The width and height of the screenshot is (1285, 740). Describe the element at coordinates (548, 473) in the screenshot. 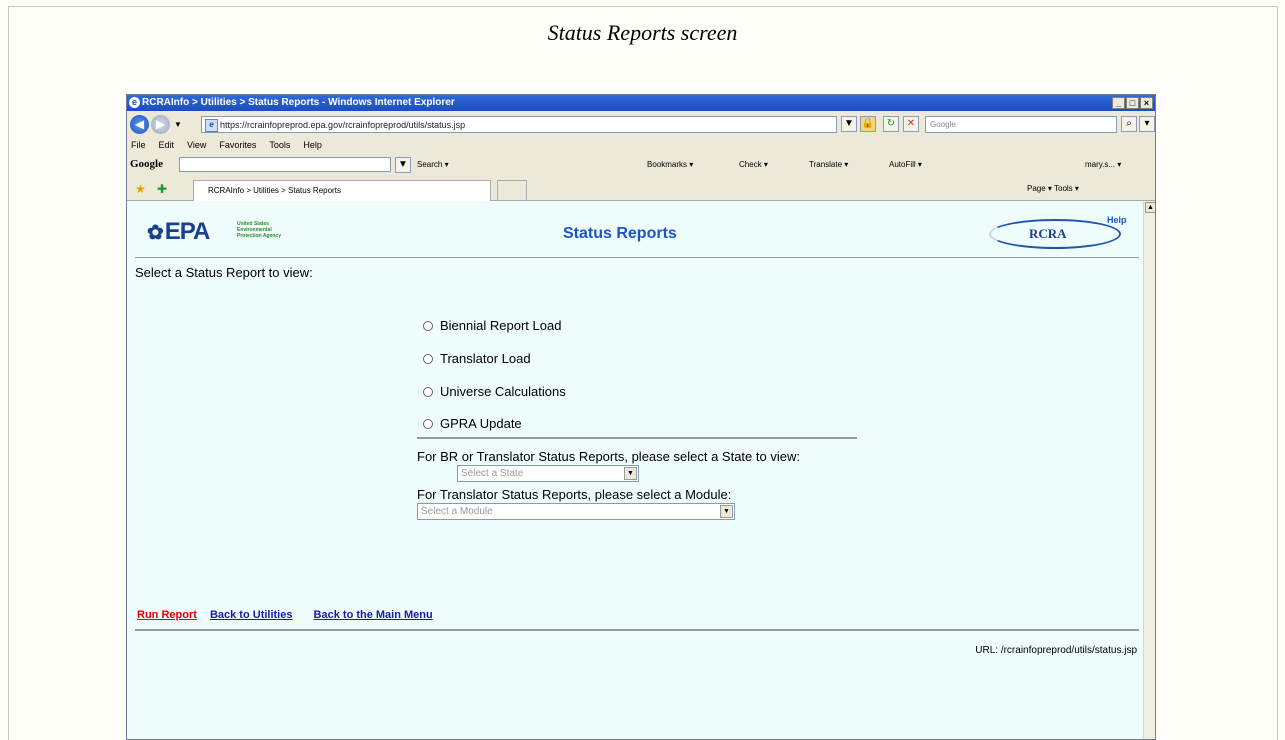

I see `state-select: Select a State ▼` at that location.